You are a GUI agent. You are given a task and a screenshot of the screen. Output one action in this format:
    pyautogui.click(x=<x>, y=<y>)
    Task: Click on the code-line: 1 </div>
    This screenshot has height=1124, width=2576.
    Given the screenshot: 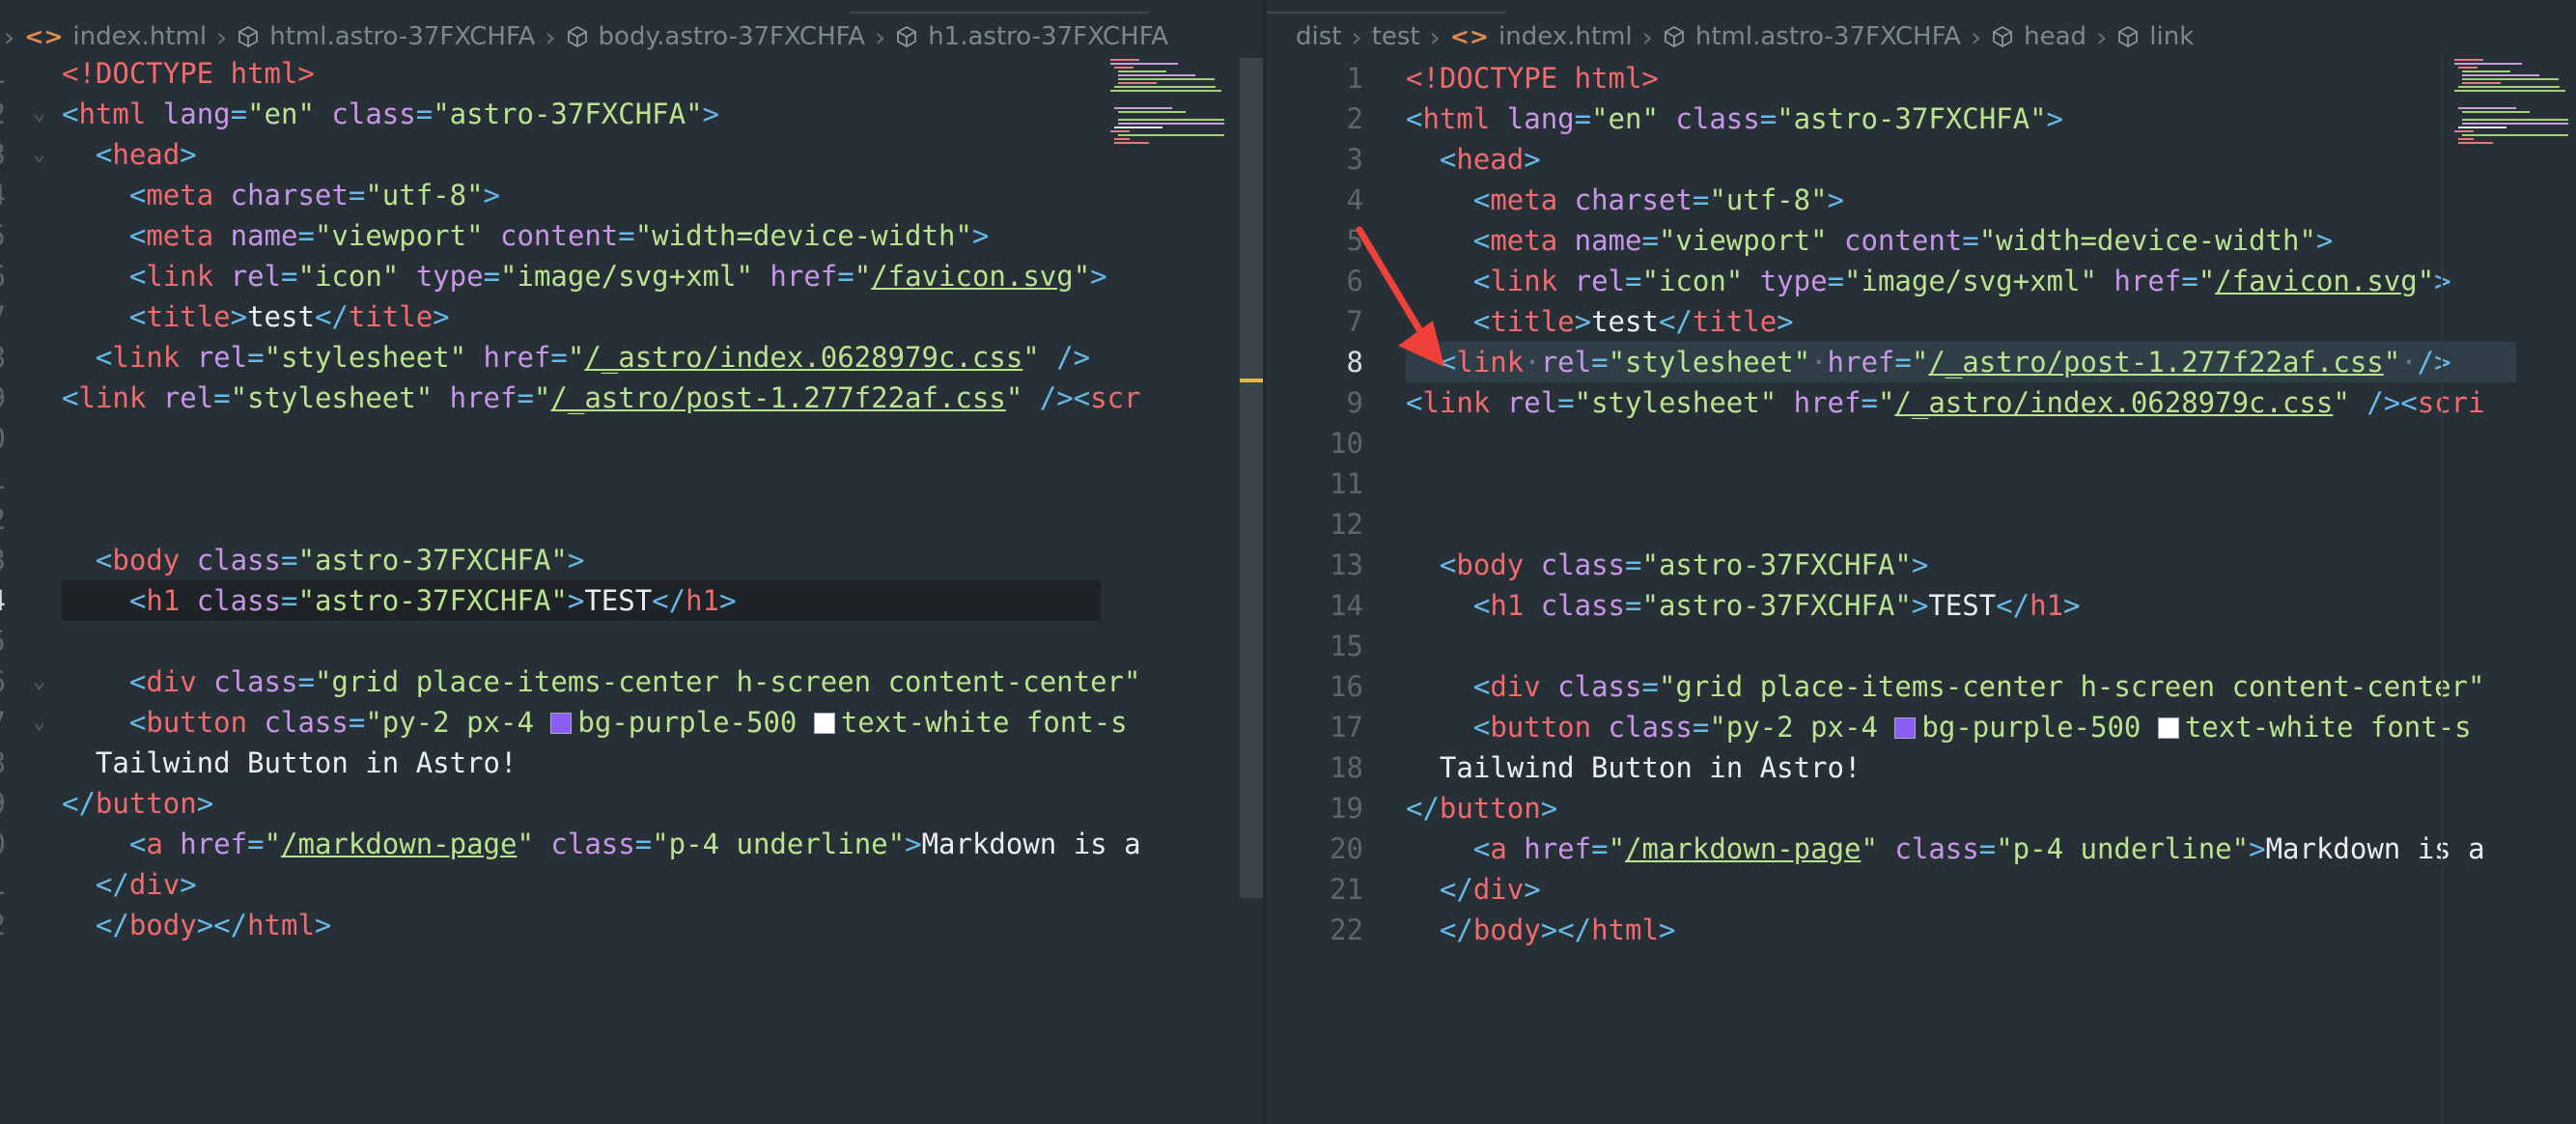 What is the action you would take?
    pyautogui.click(x=634, y=885)
    